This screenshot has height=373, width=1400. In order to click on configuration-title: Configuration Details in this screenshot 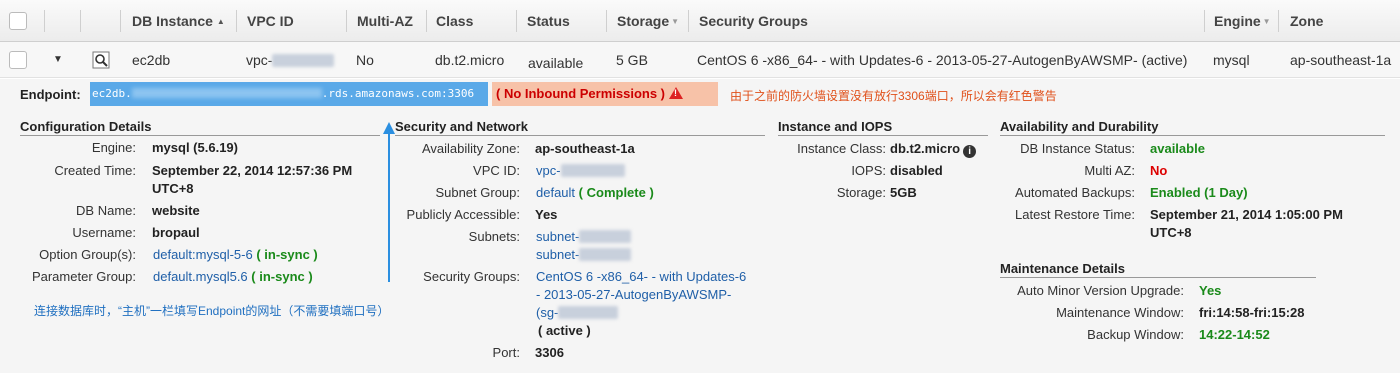, I will do `click(200, 127)`.